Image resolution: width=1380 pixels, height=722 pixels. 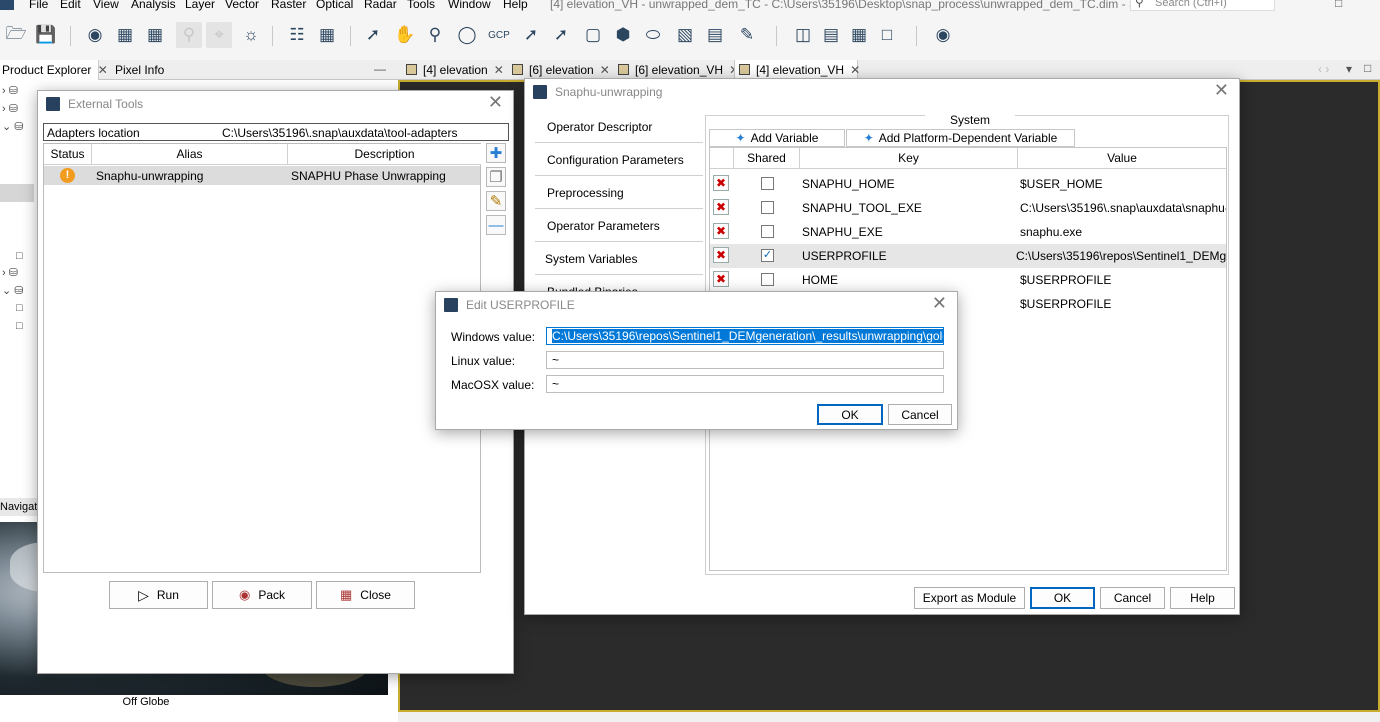 I want to click on add-platform-variable-button: ✦ Add Platform-Dependent Variable, so click(x=960, y=138).